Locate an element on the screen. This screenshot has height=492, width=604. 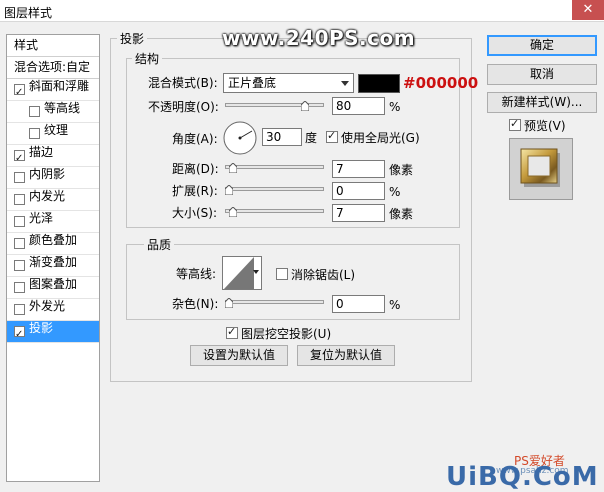
style-preview-thumbnail is located at coordinates (541, 169).